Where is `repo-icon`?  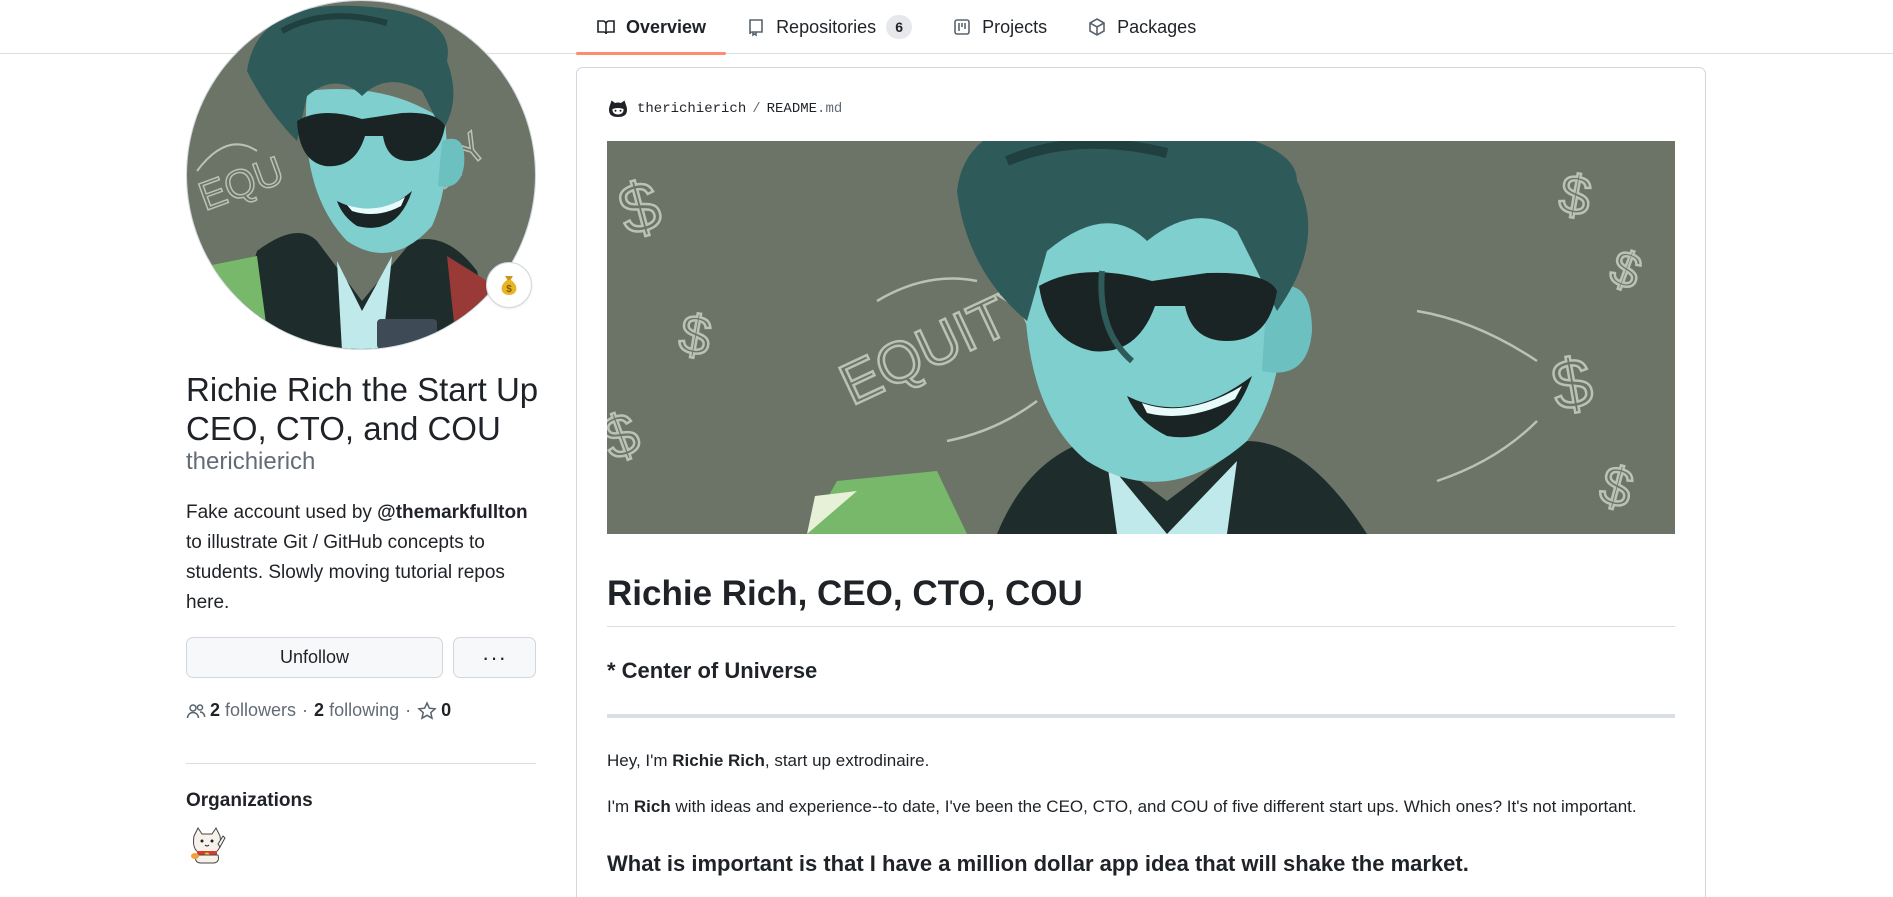 repo-icon is located at coordinates (756, 28).